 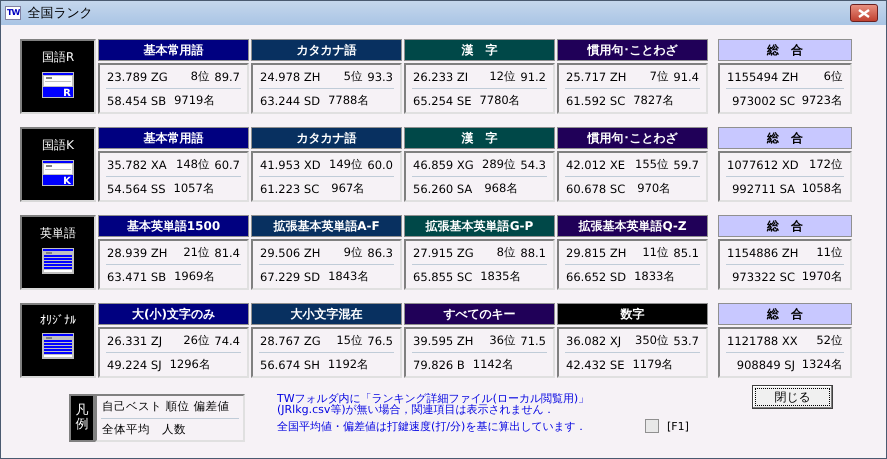 What do you see at coordinates (652, 100) in the screenshot?
I see `player-count: 7827名` at bounding box center [652, 100].